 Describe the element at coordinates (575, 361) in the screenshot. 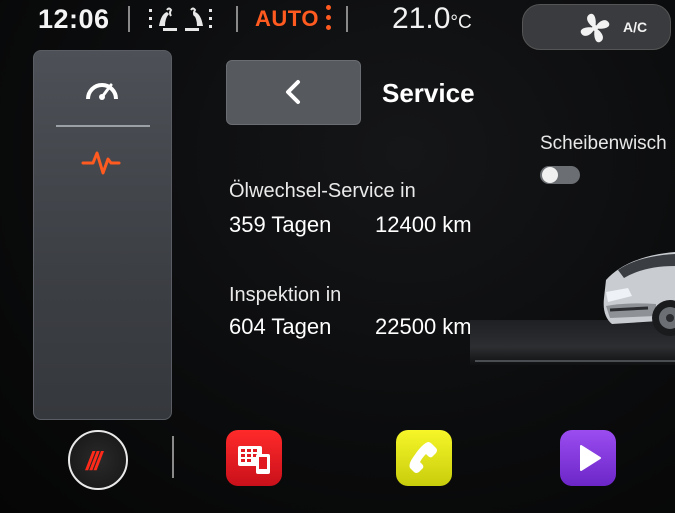

I see `car-stage-line` at that location.